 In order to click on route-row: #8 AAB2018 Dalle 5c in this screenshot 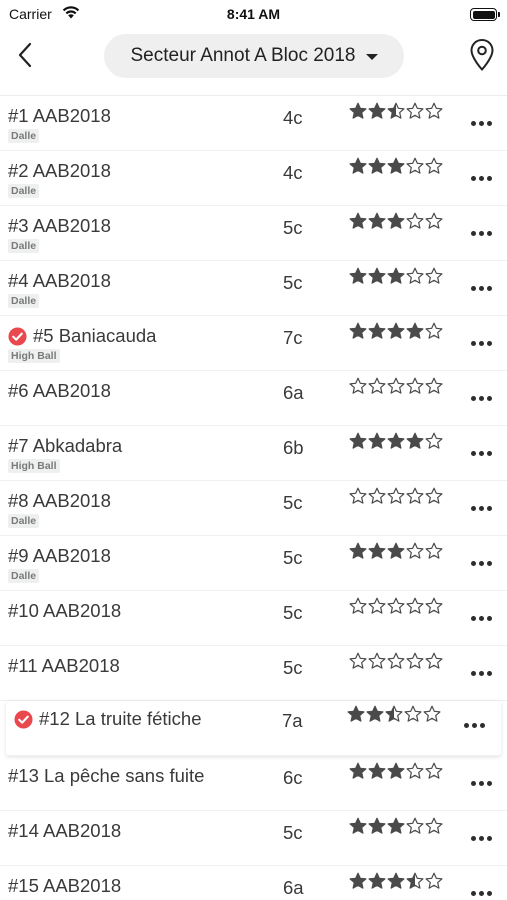, I will do `click(253, 508)`.